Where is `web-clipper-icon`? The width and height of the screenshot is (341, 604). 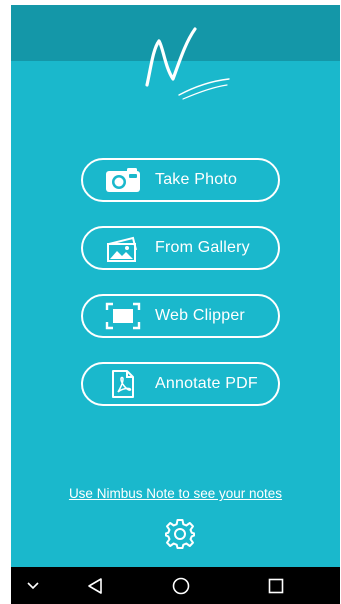 web-clipper-icon is located at coordinates (123, 316).